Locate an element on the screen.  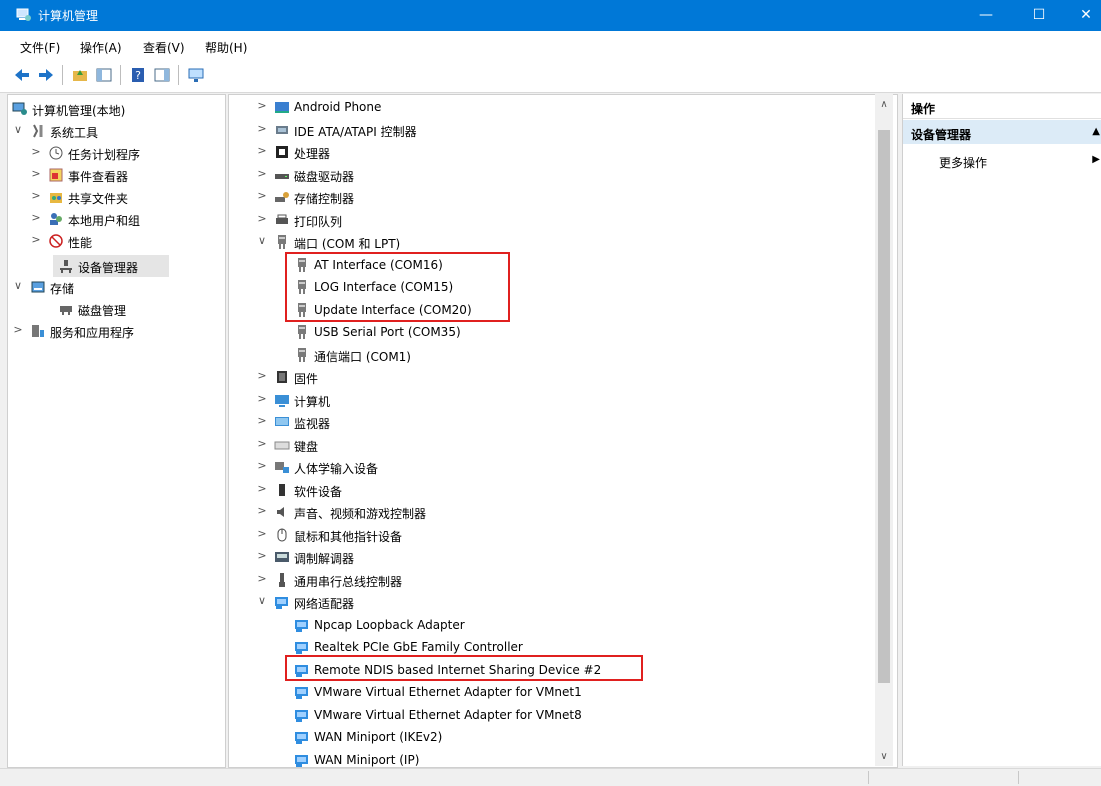
back-arrow-icon is located at coordinates (22, 75).